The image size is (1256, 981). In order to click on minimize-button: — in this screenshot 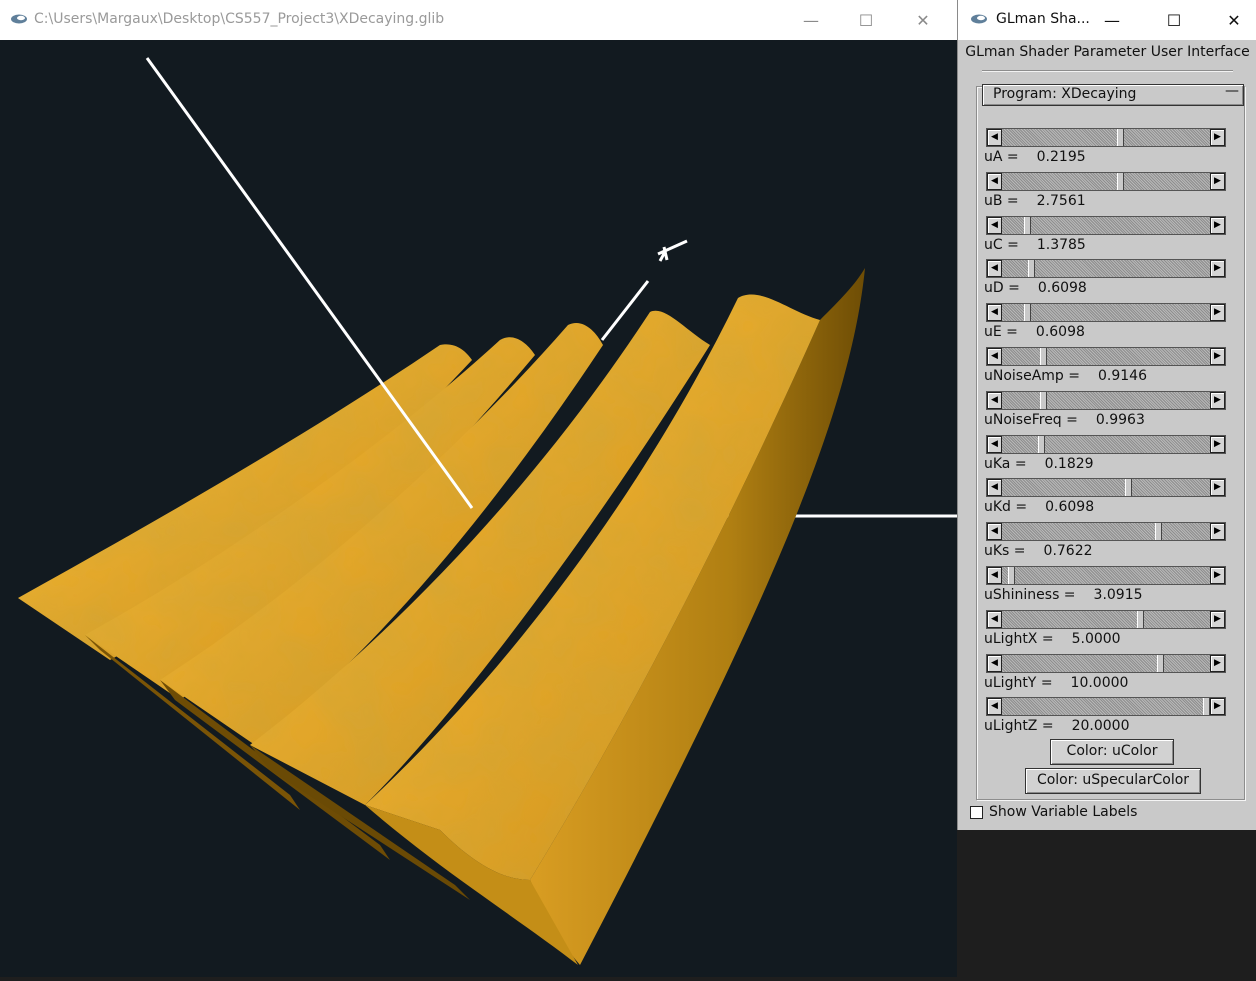, I will do `click(811, 20)`.